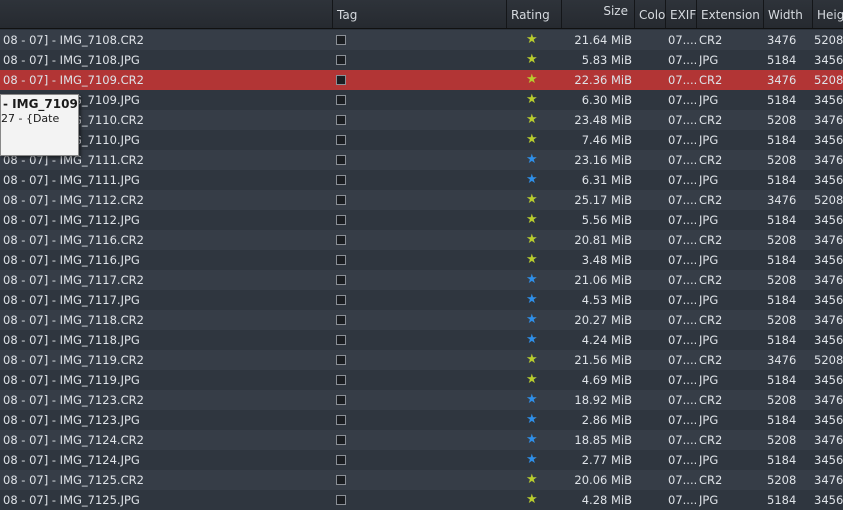 The image size is (843, 510). What do you see at coordinates (782, 240) in the screenshot?
I see `image-width: 5208` at bounding box center [782, 240].